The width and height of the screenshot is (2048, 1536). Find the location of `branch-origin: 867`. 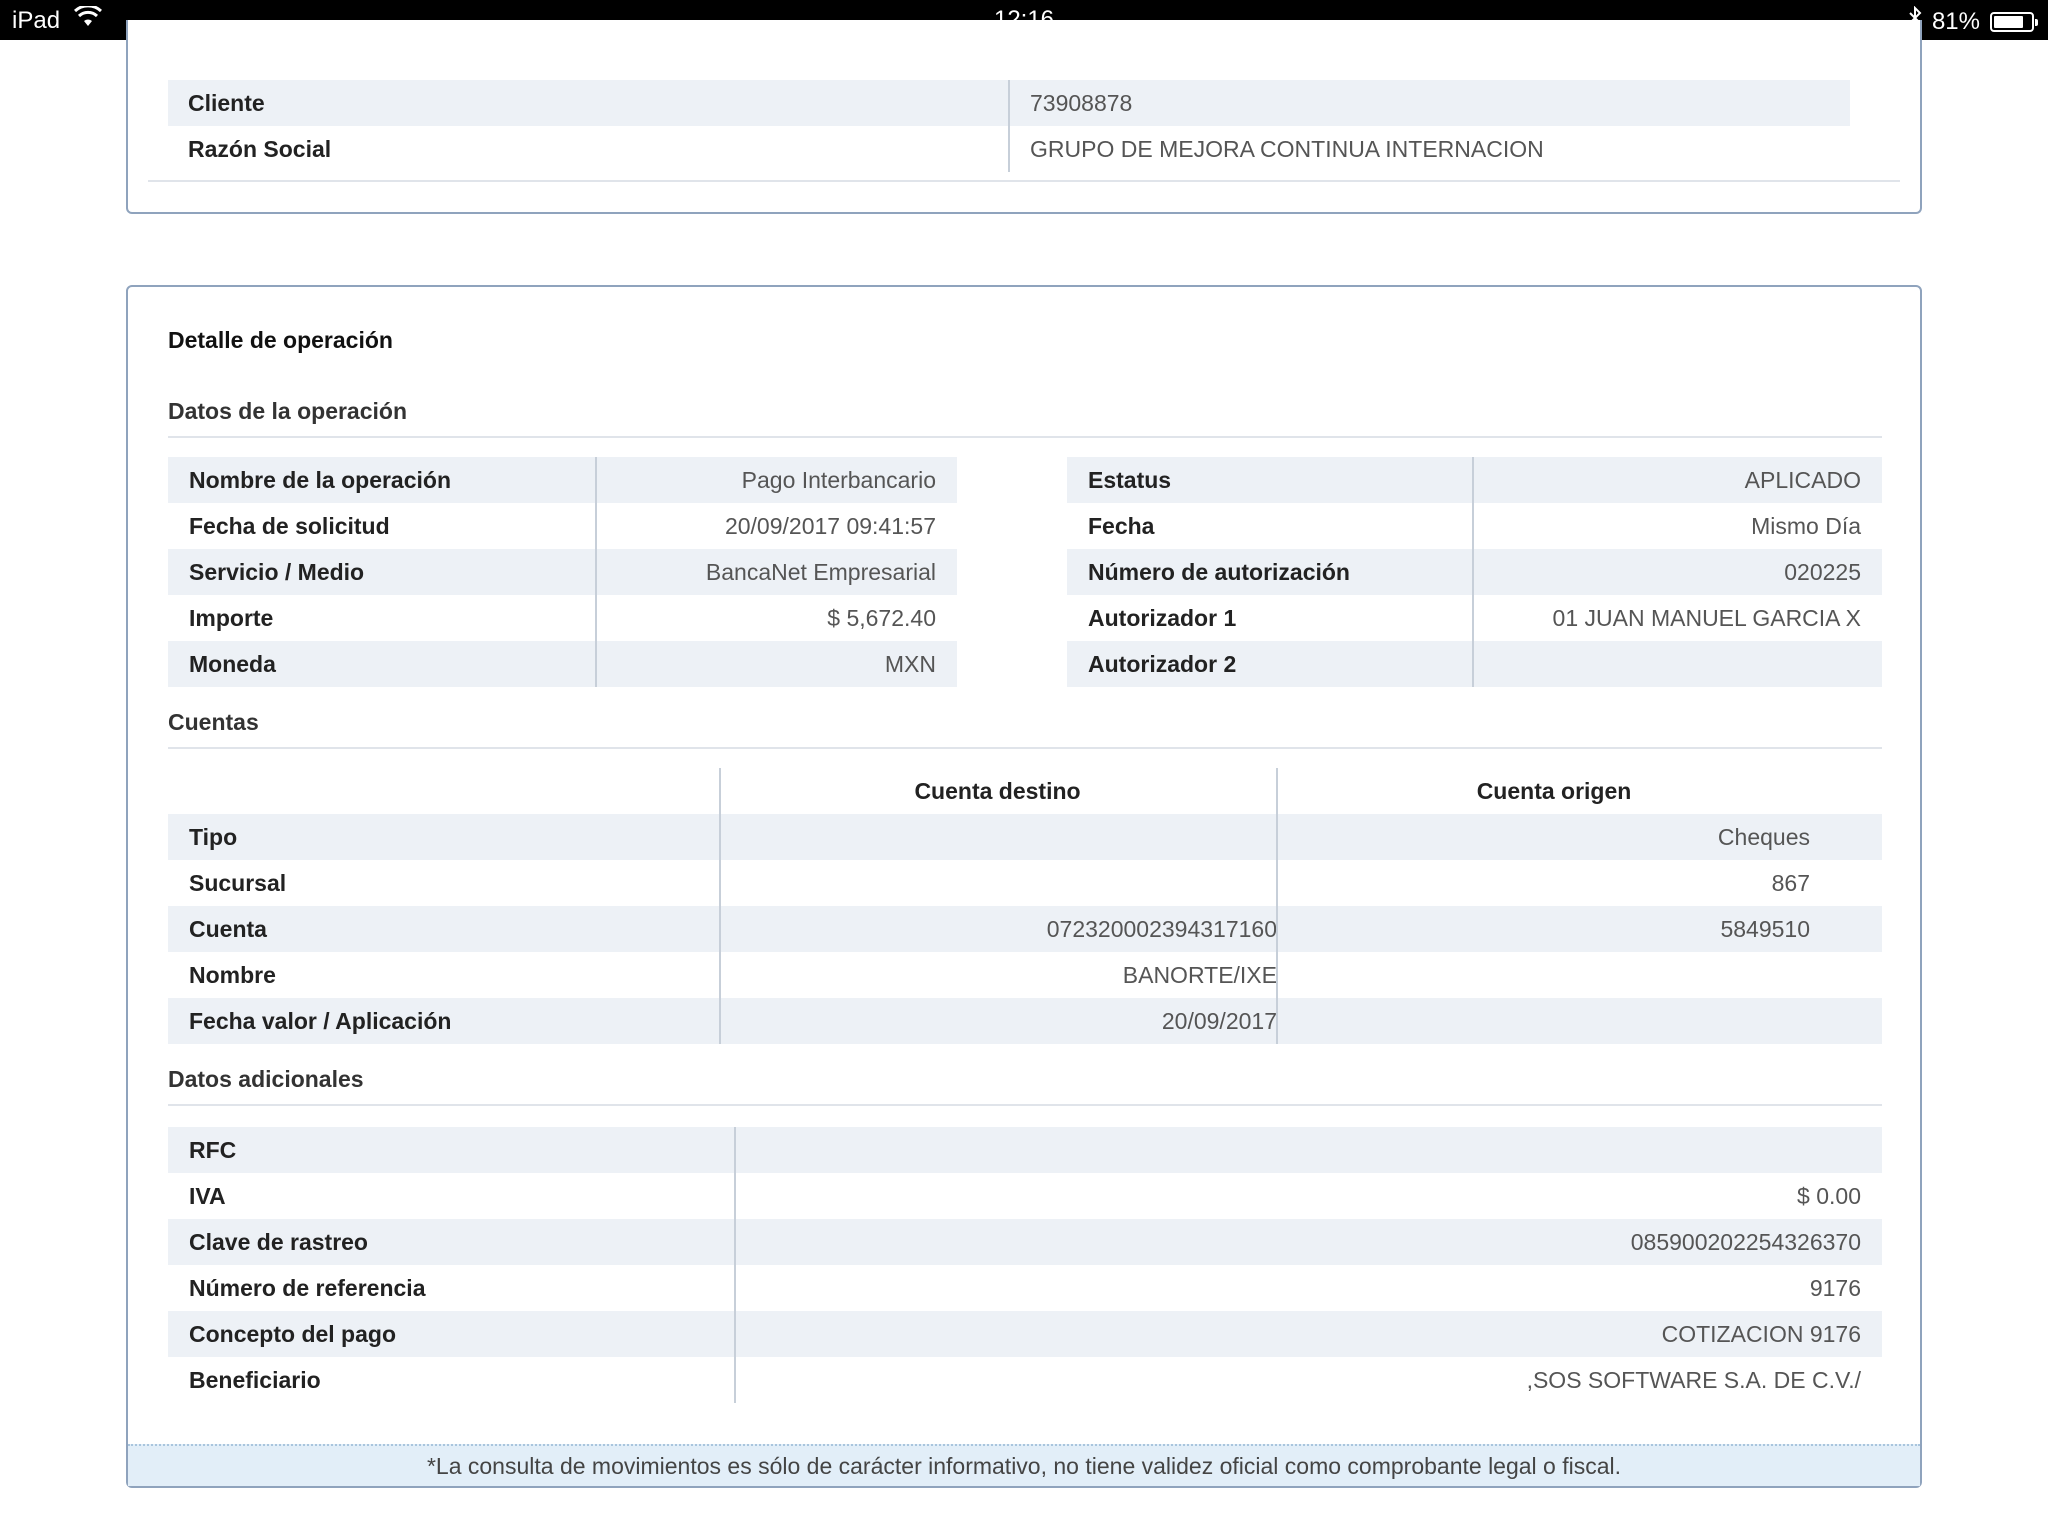

branch-origin: 867 is located at coordinates (1790, 883).